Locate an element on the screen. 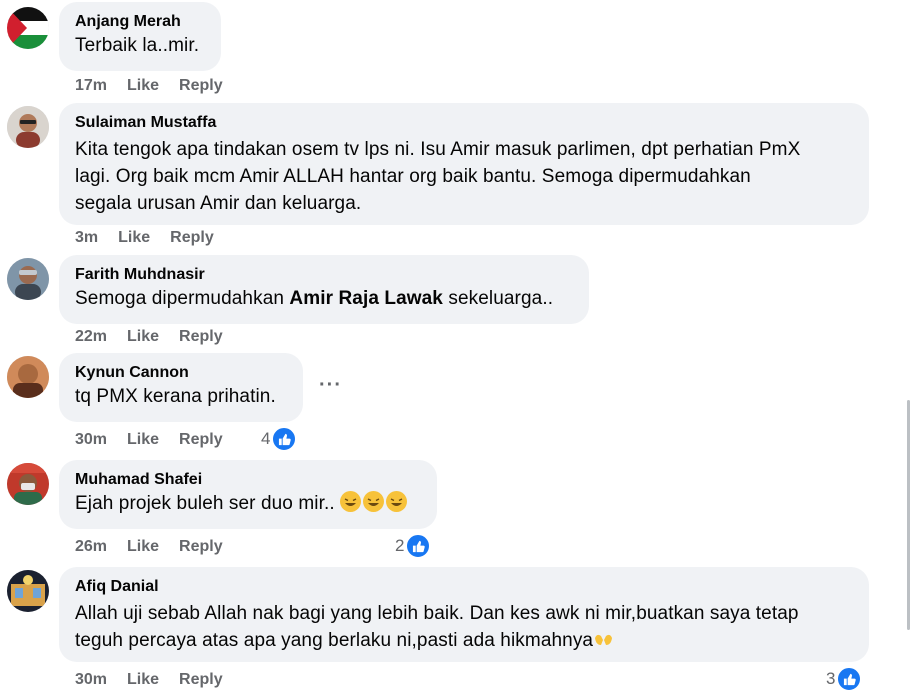 Image resolution: width=910 pixels, height=691 pixels. comment-actions: 26m Like Reply is located at coordinates (159, 547).